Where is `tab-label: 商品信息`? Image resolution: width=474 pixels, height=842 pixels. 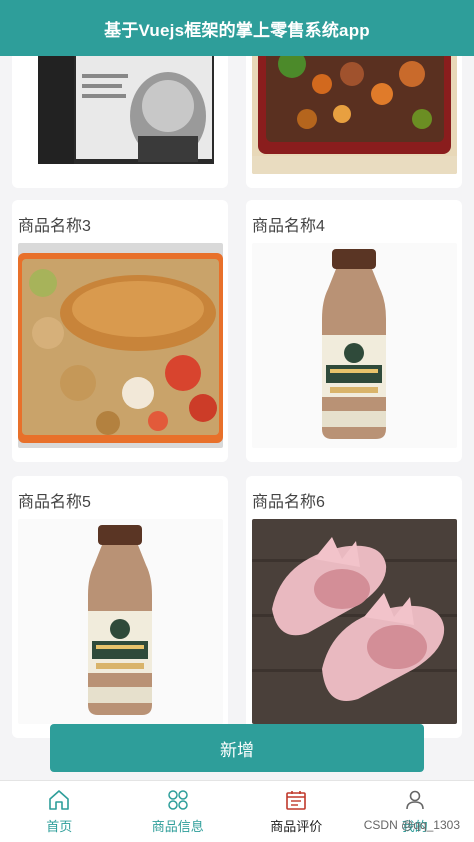 tab-label: 商品信息 is located at coordinates (177, 826).